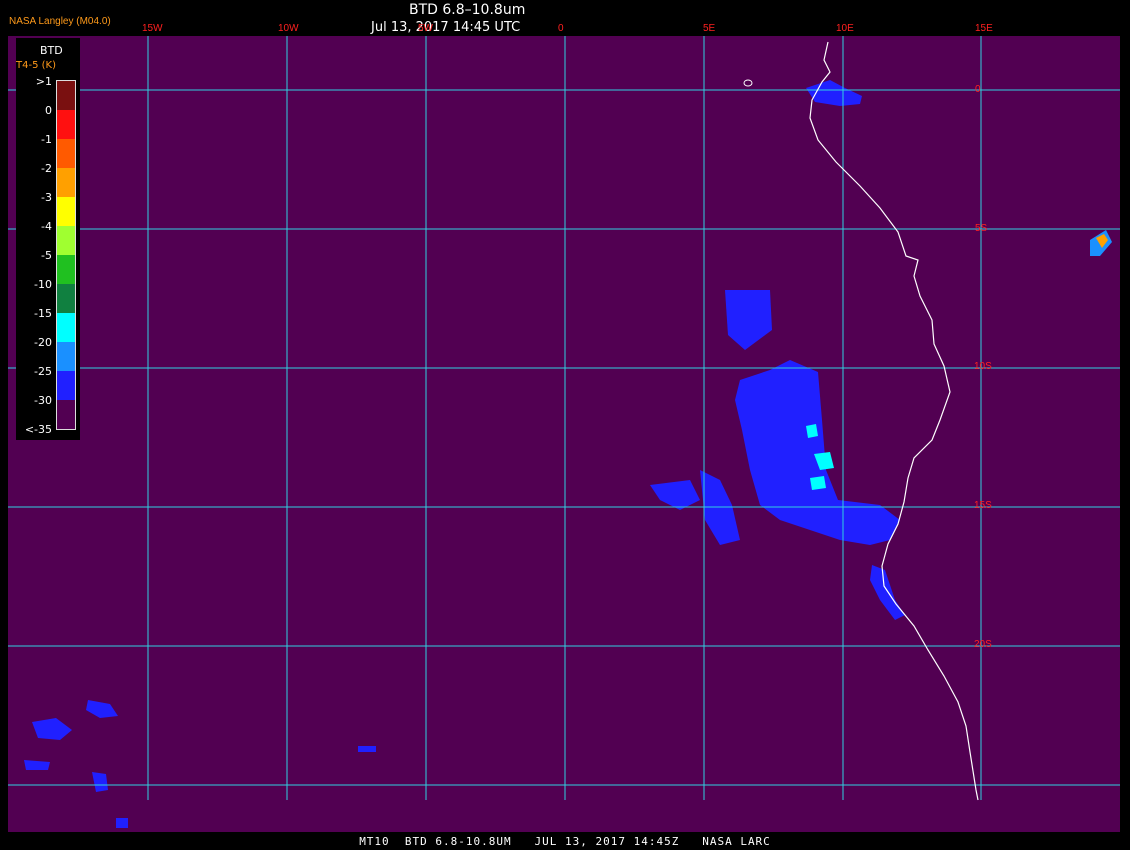  What do you see at coordinates (446, 27) in the screenshot?
I see `image-datetime: Jul 13, 2017 14:45 UTC` at bounding box center [446, 27].